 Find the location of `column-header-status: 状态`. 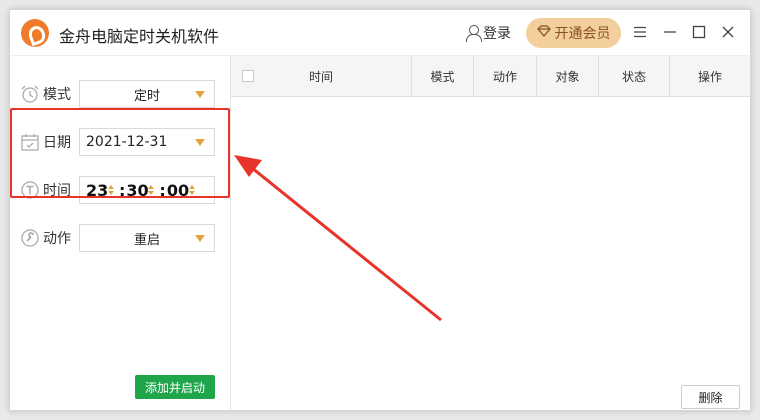

column-header-status: 状态 is located at coordinates (634, 76).